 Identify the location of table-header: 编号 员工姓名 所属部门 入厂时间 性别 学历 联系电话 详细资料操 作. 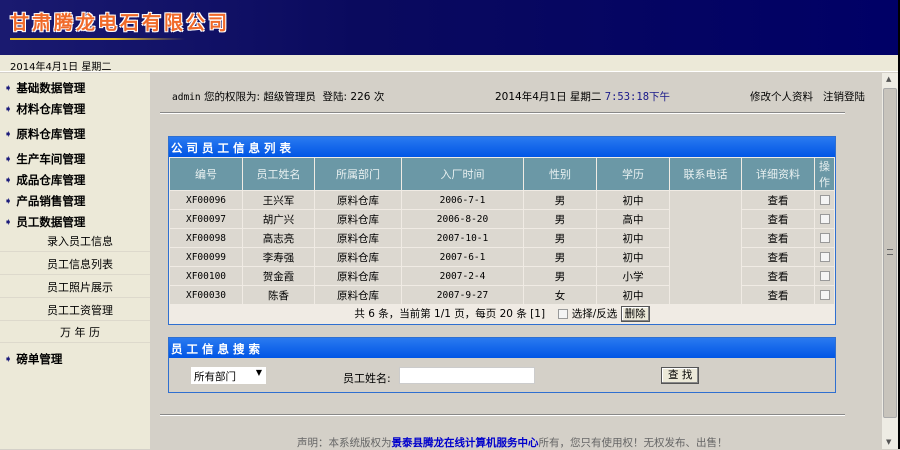
(502, 174).